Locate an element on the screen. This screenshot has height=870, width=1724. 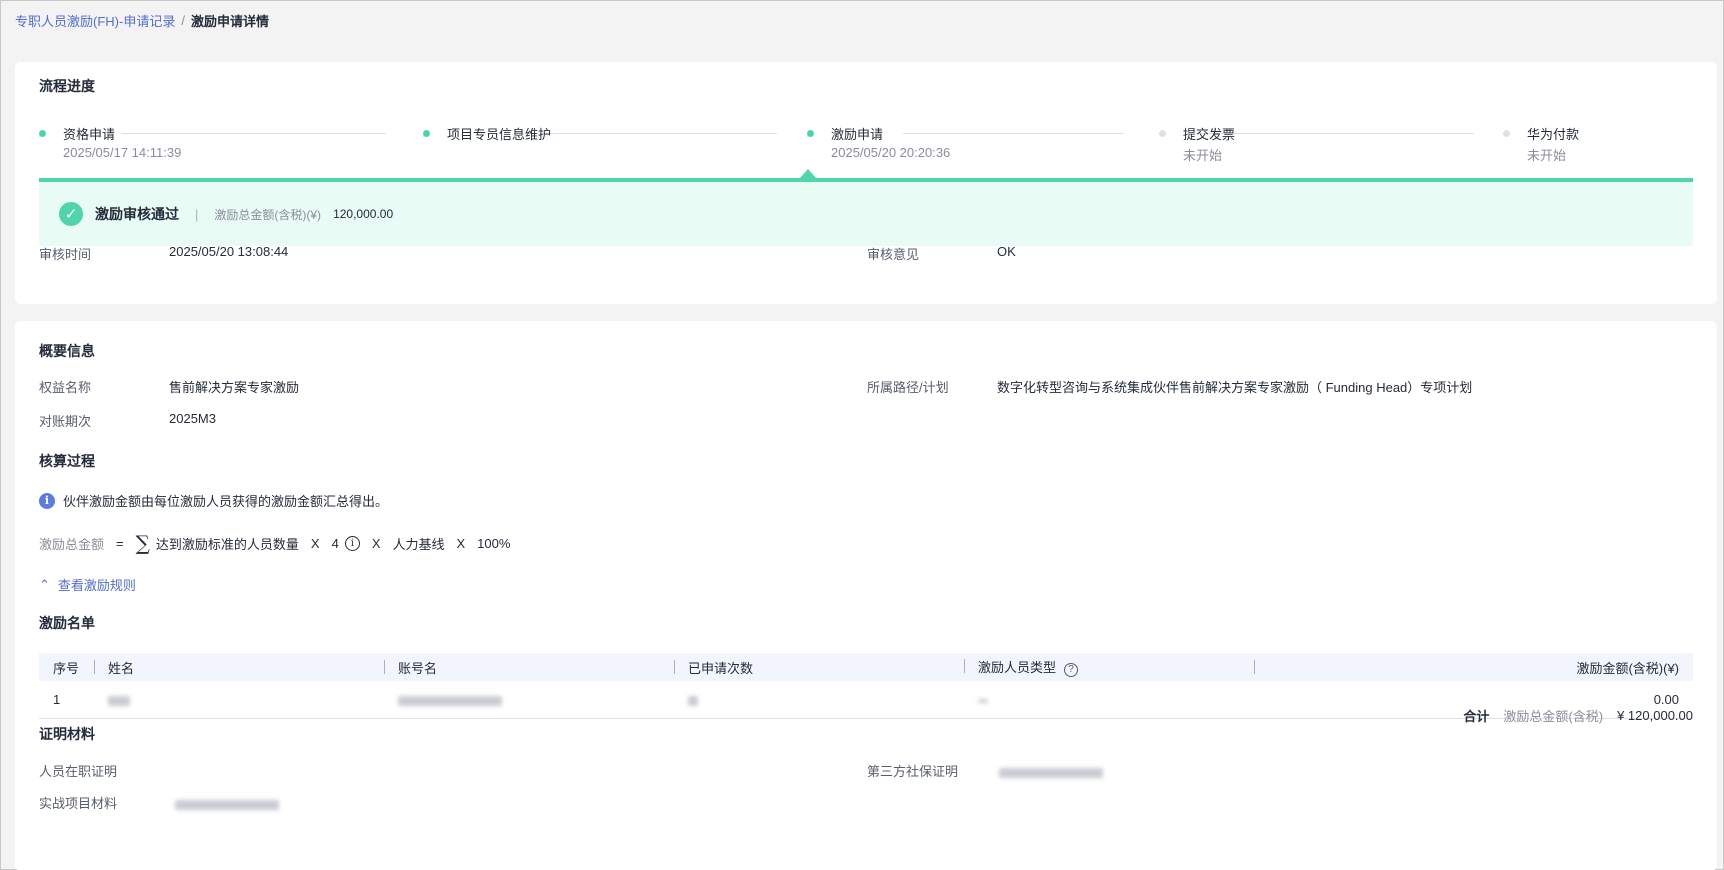
current-step-pointer is located at coordinates (808, 173).